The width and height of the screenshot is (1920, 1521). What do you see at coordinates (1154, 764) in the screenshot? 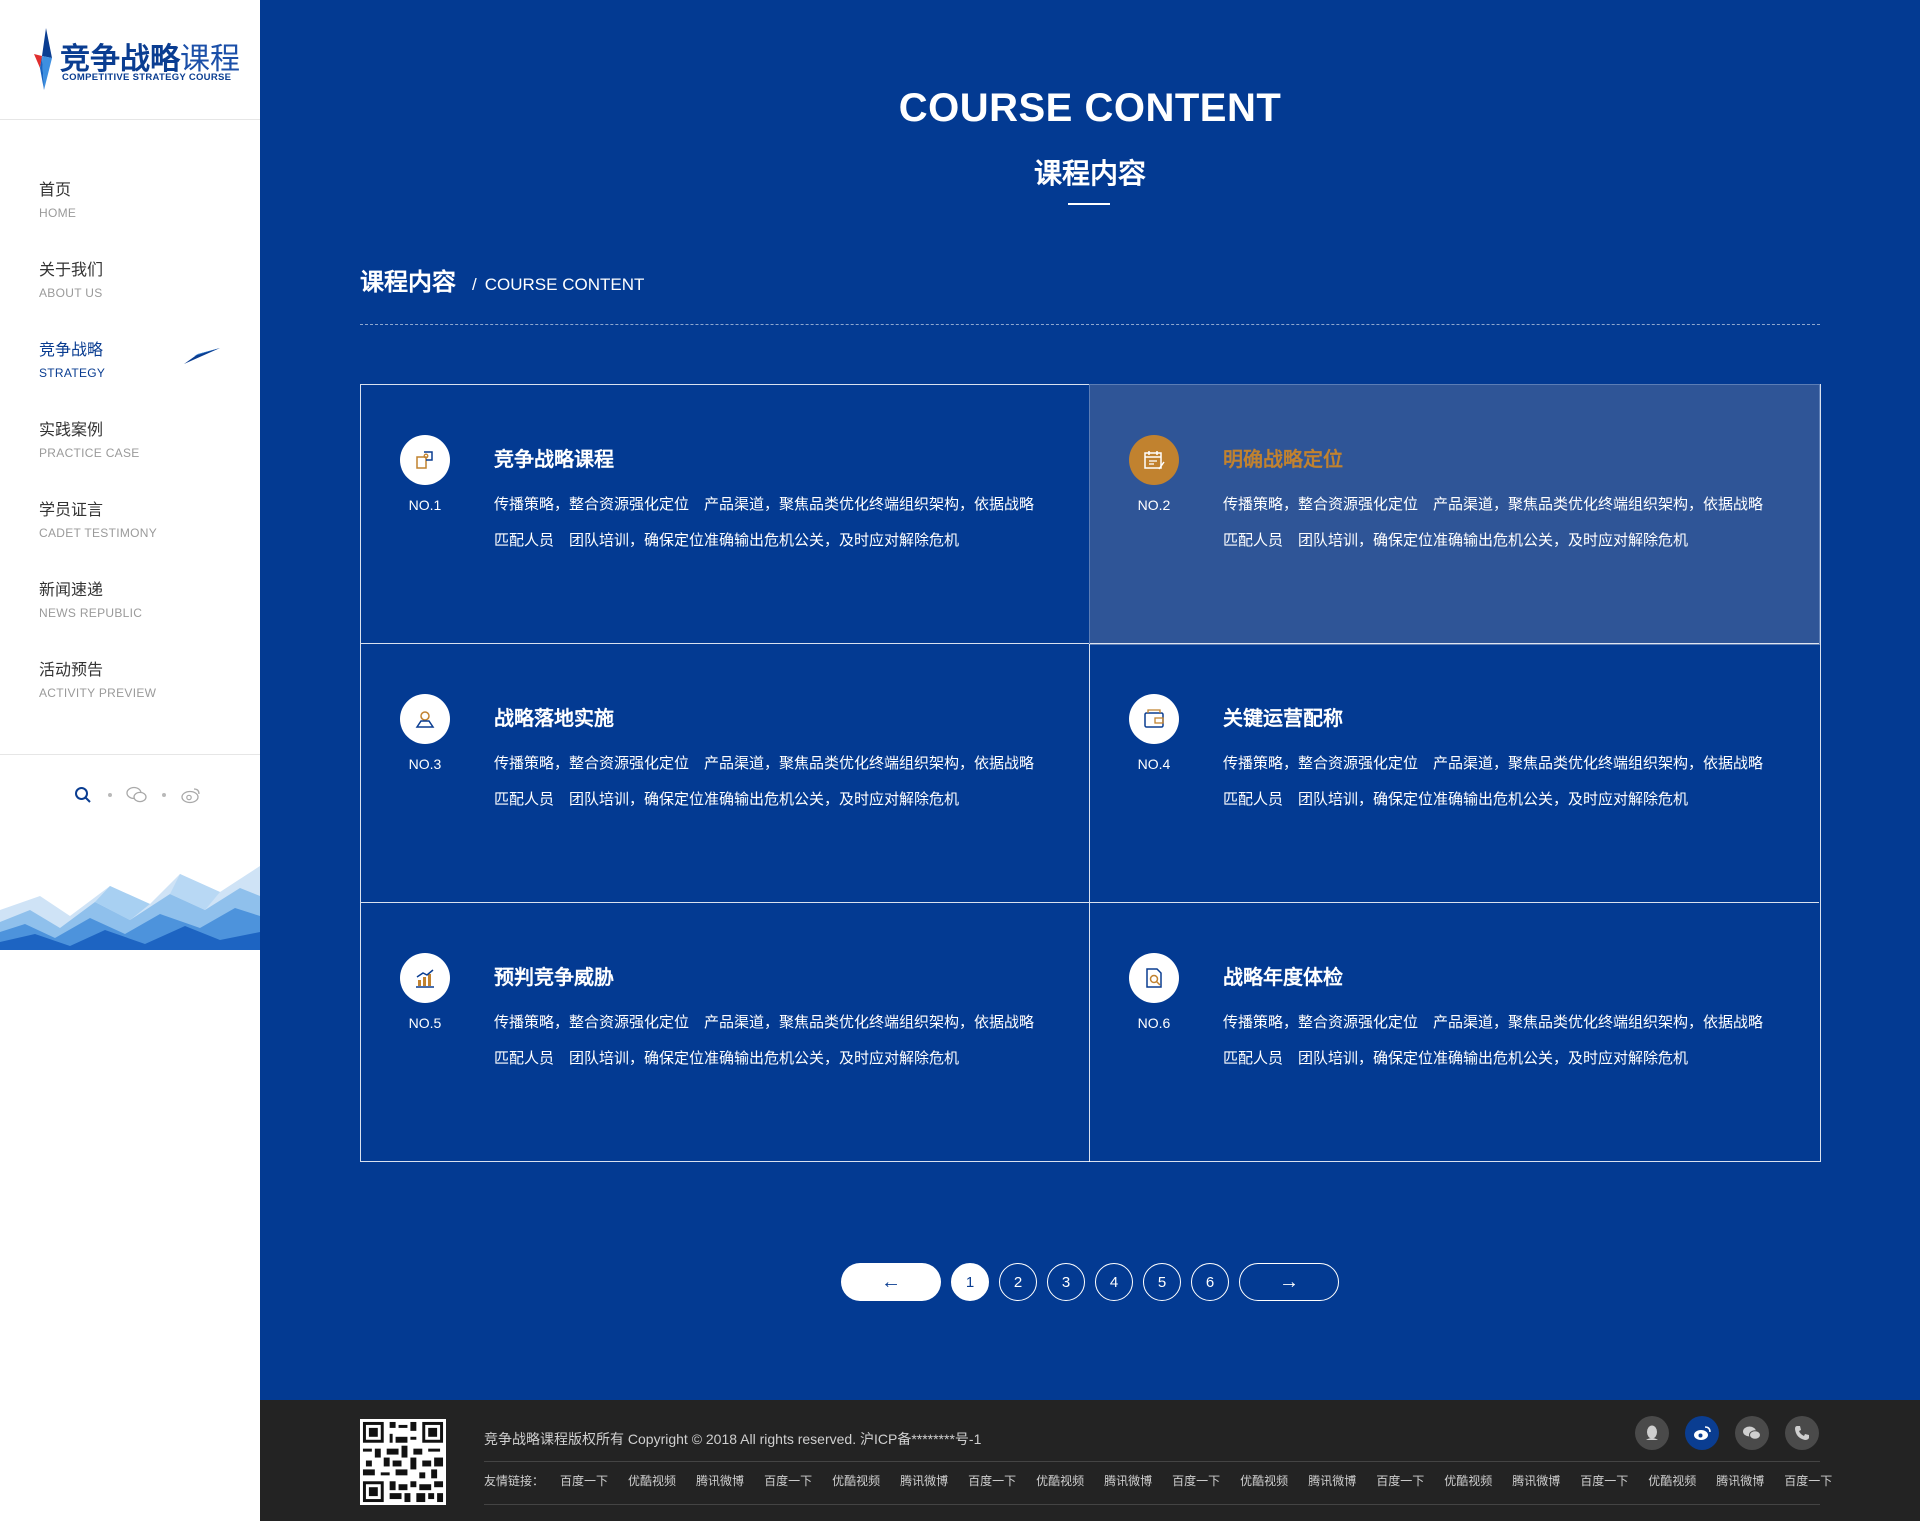
I see `card-number: NO.4` at bounding box center [1154, 764].